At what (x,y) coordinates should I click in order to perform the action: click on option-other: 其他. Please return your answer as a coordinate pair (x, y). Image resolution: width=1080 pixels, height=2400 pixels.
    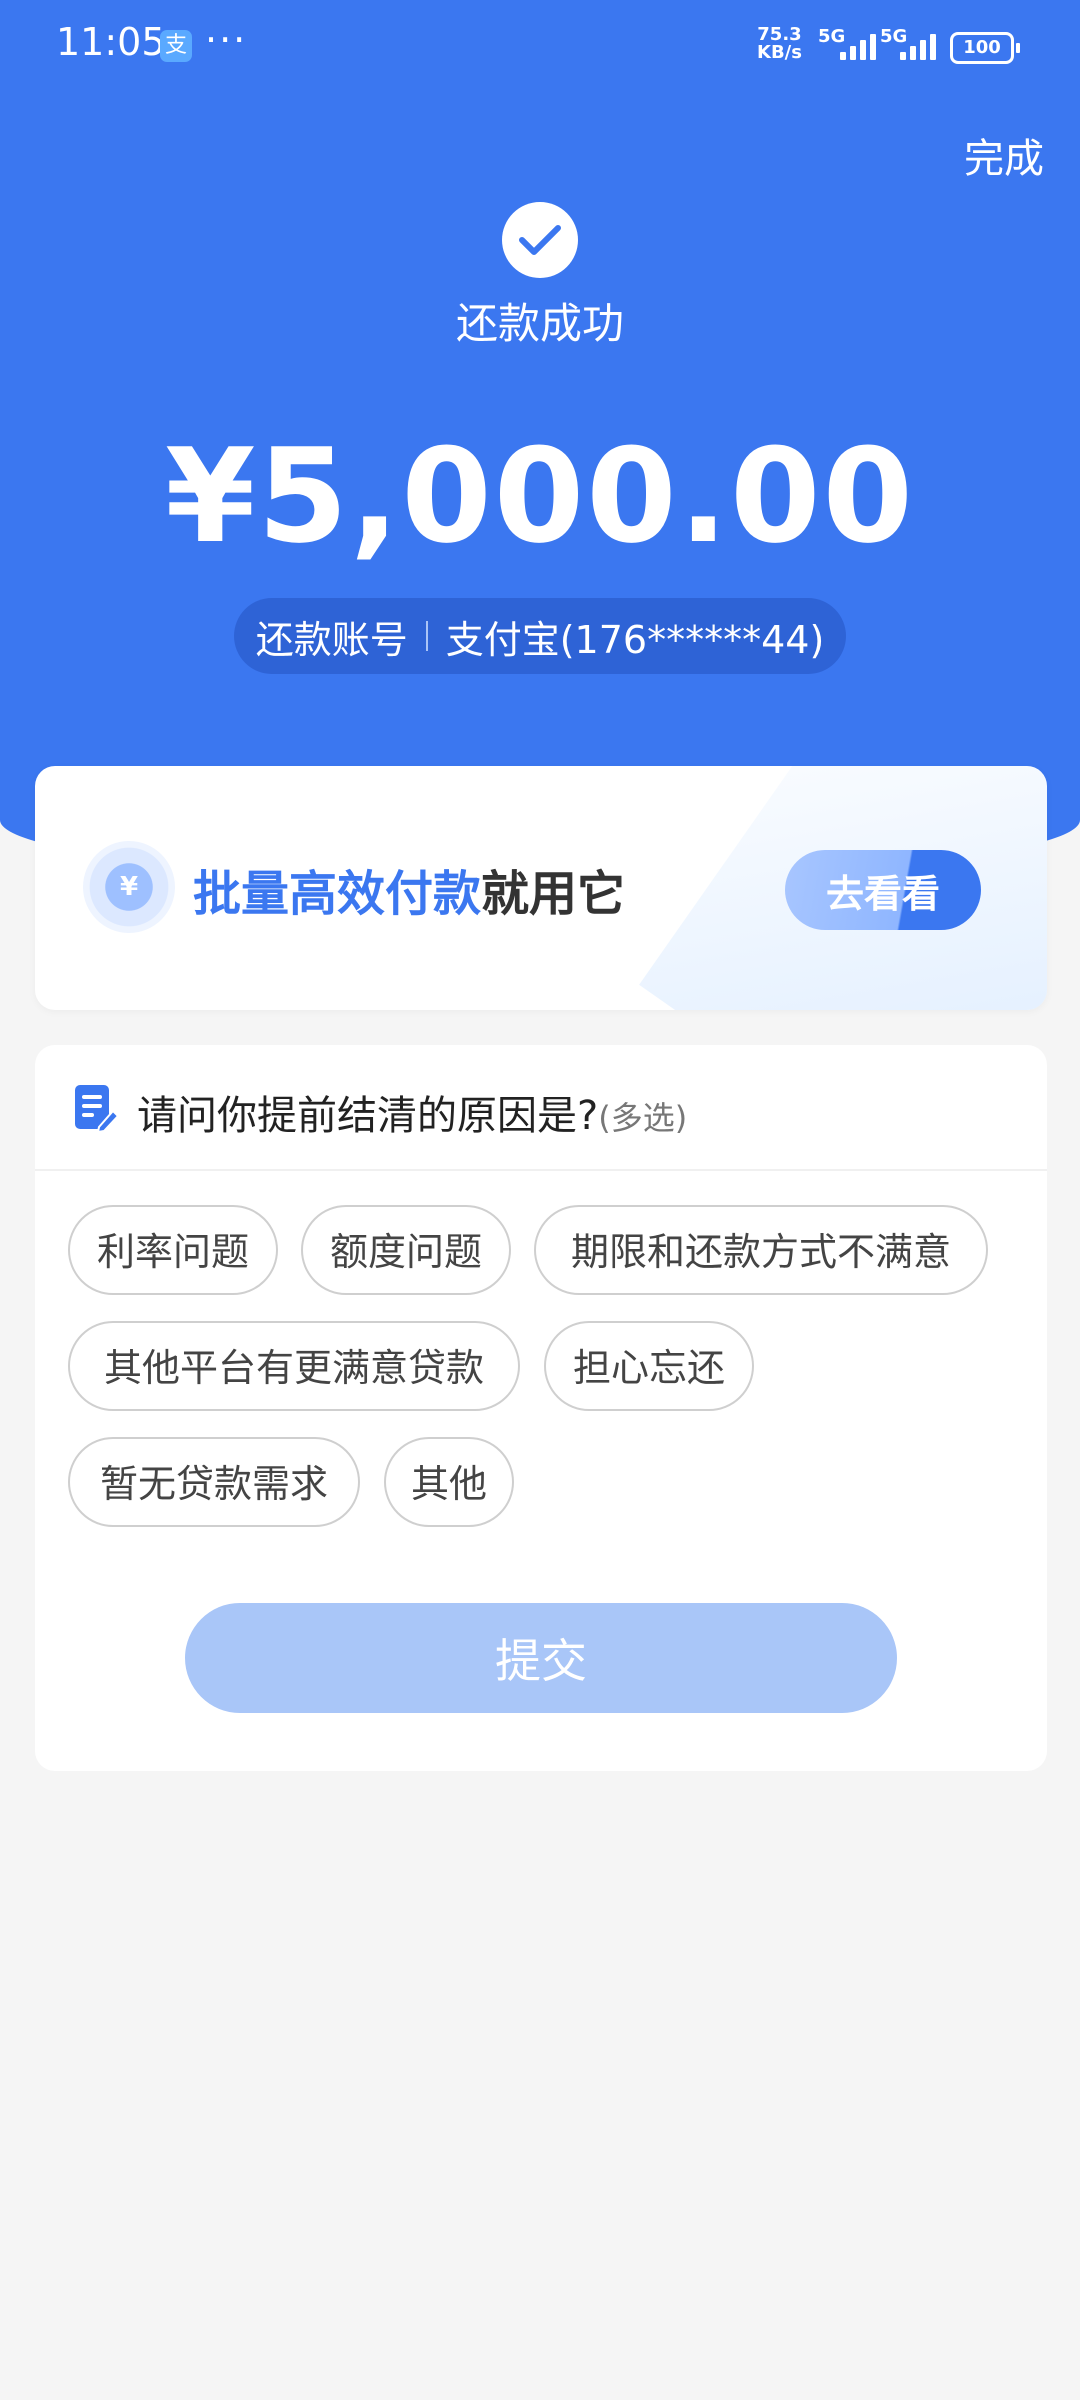
    Looking at the image, I should click on (449, 1482).